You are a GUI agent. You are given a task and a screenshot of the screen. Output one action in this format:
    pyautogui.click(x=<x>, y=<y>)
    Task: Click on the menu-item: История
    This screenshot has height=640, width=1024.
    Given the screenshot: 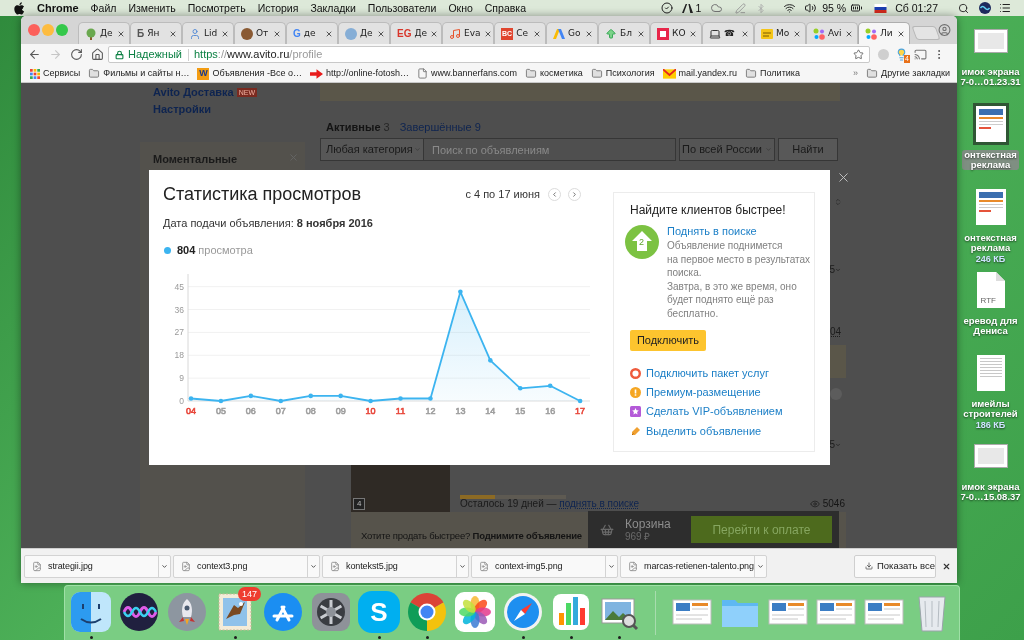 What is the action you would take?
    pyautogui.click(x=278, y=8)
    